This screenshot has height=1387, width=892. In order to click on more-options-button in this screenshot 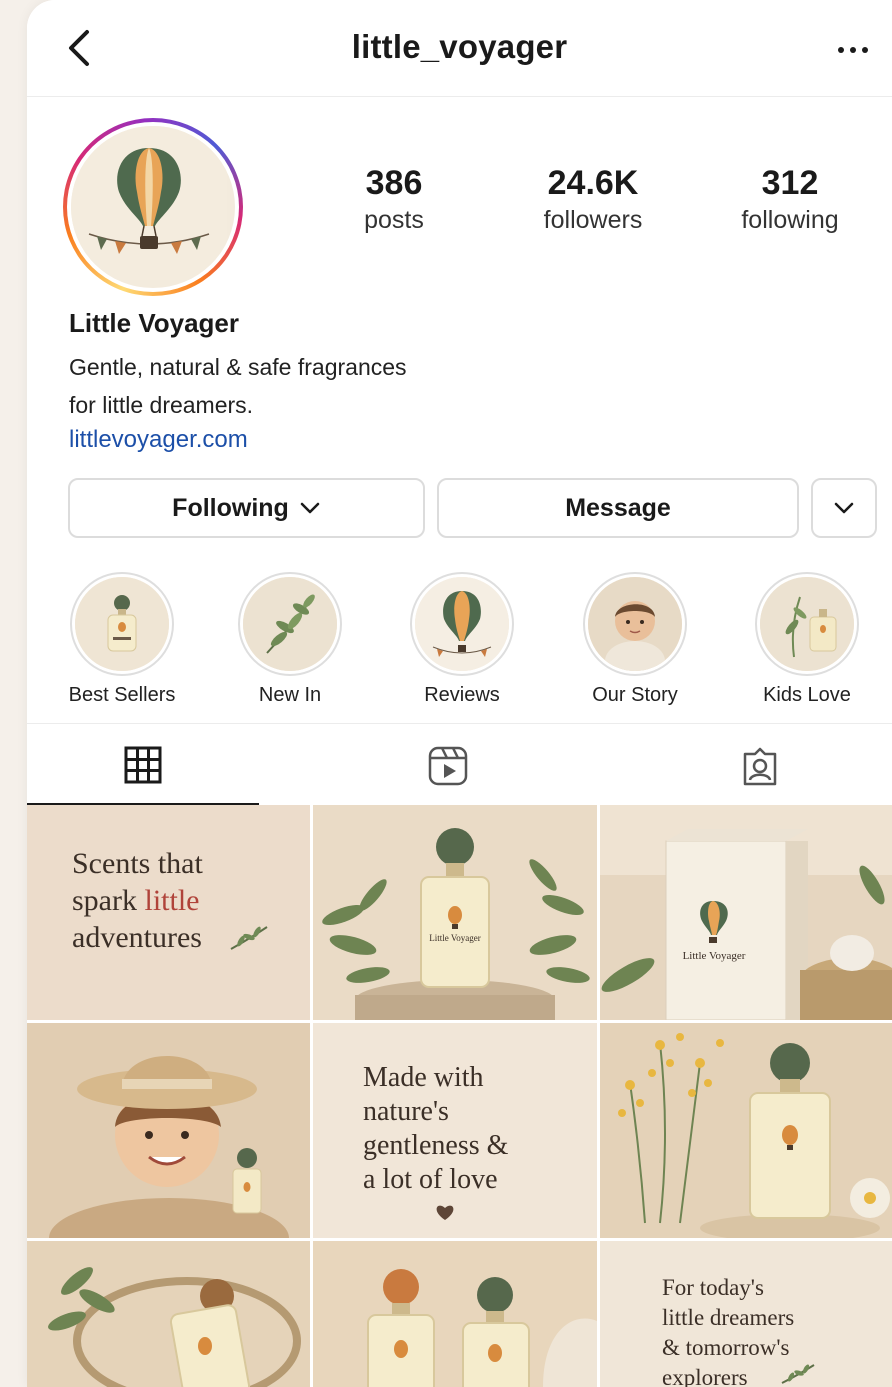, I will do `click(855, 50)`.